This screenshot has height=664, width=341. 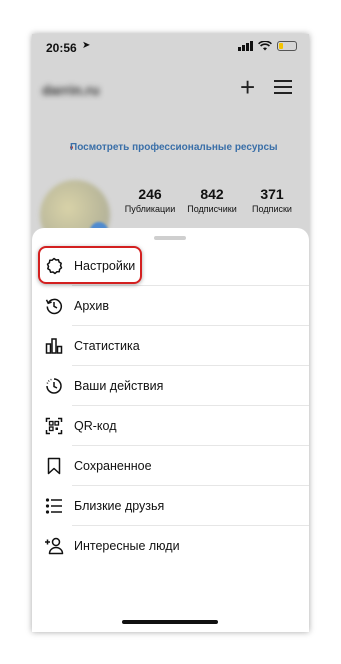 What do you see at coordinates (95, 426) in the screenshot?
I see `menu-item-label: QR-код` at bounding box center [95, 426].